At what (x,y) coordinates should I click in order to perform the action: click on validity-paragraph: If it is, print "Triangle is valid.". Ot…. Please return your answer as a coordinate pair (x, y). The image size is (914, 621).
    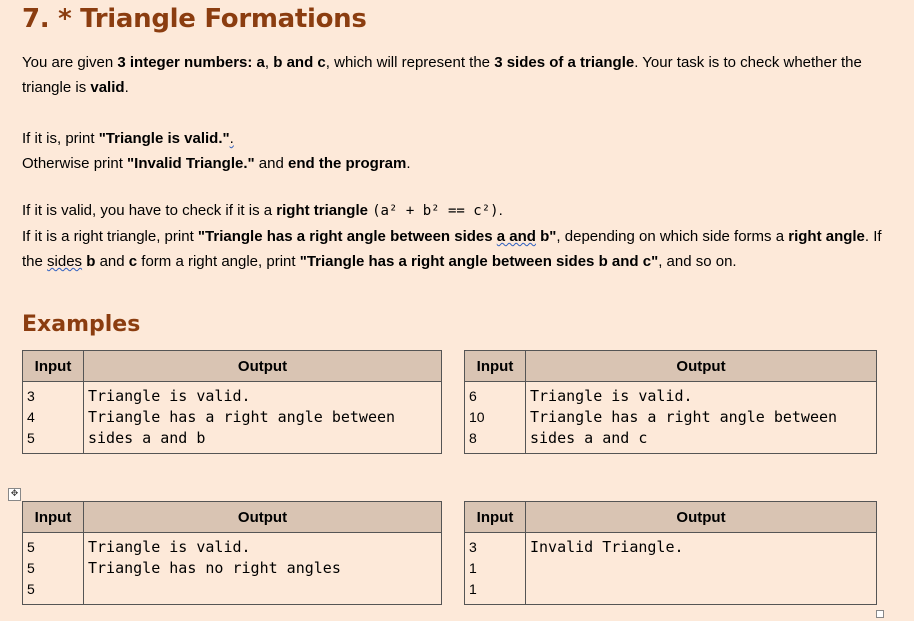
    Looking at the image, I should click on (457, 151).